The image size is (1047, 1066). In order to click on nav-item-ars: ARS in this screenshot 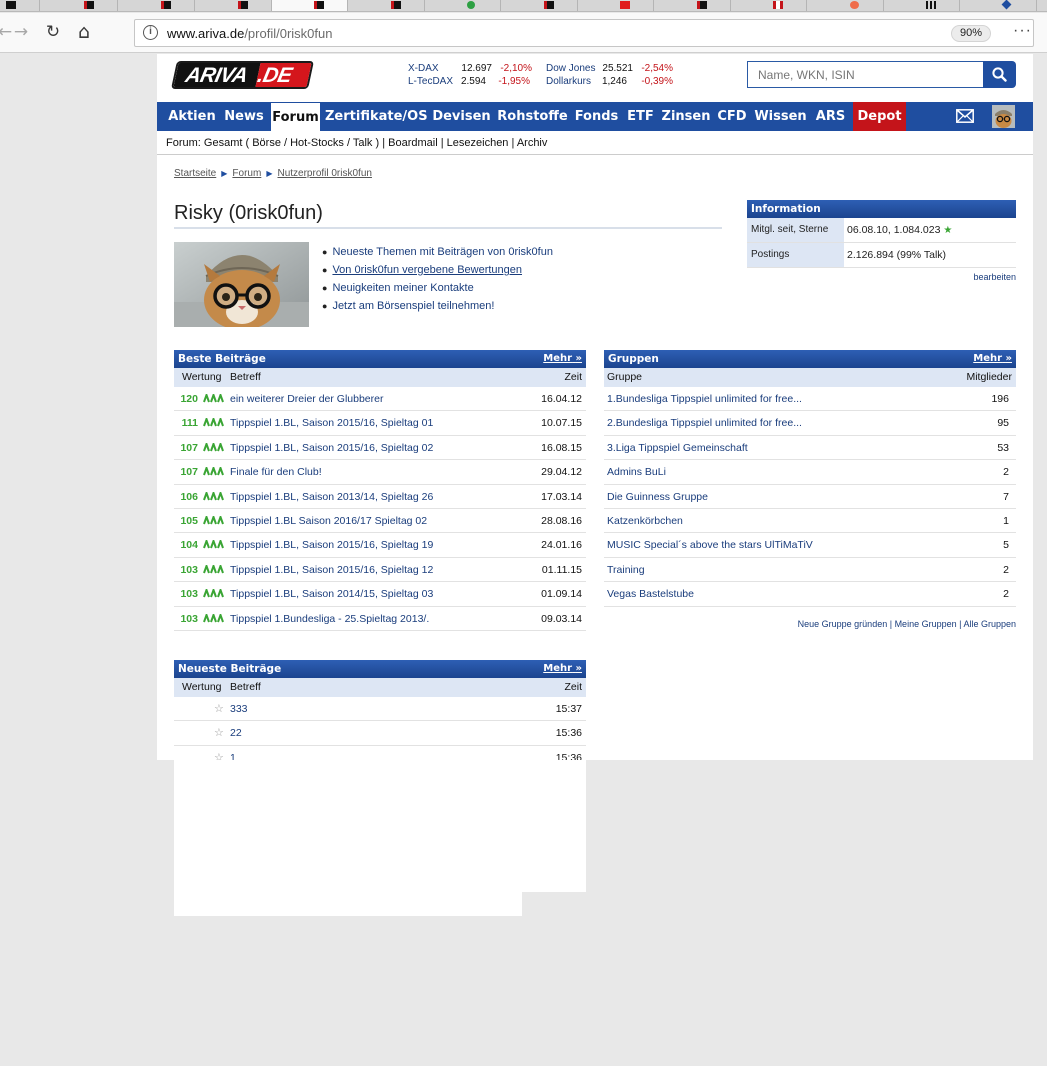, I will do `click(830, 116)`.